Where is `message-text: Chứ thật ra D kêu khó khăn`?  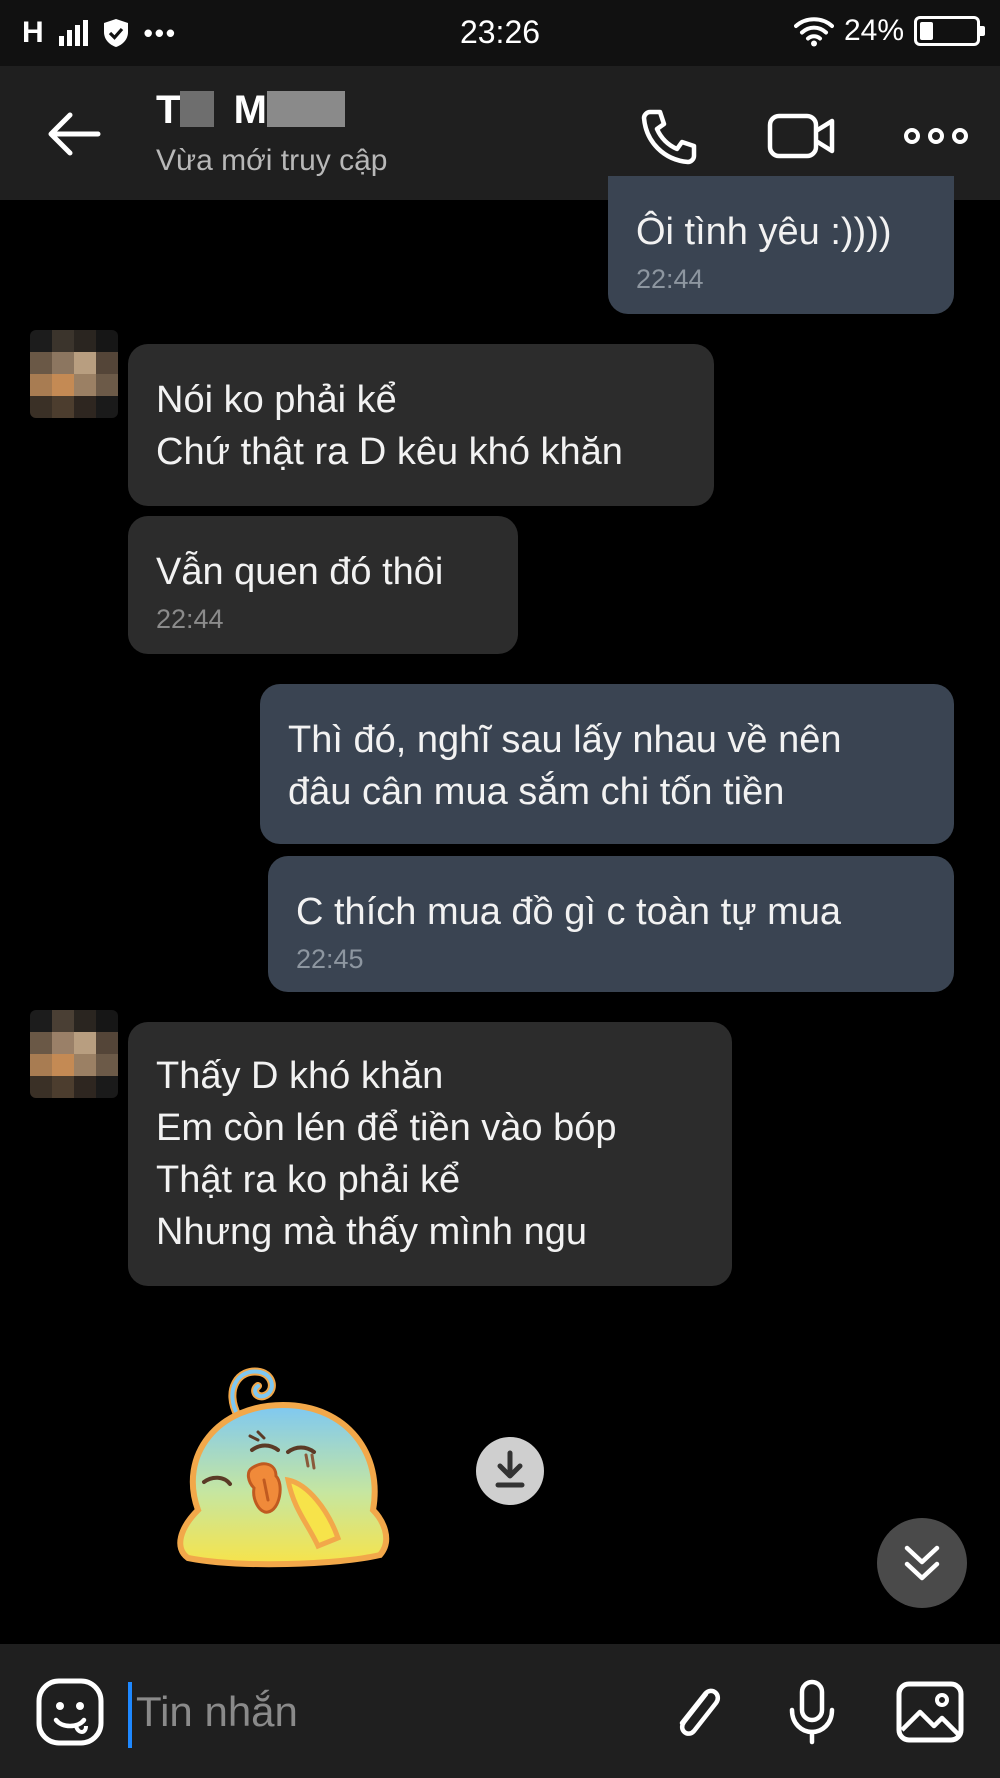
message-text: Chứ thật ra D kêu khó khăn is located at coordinates (389, 452).